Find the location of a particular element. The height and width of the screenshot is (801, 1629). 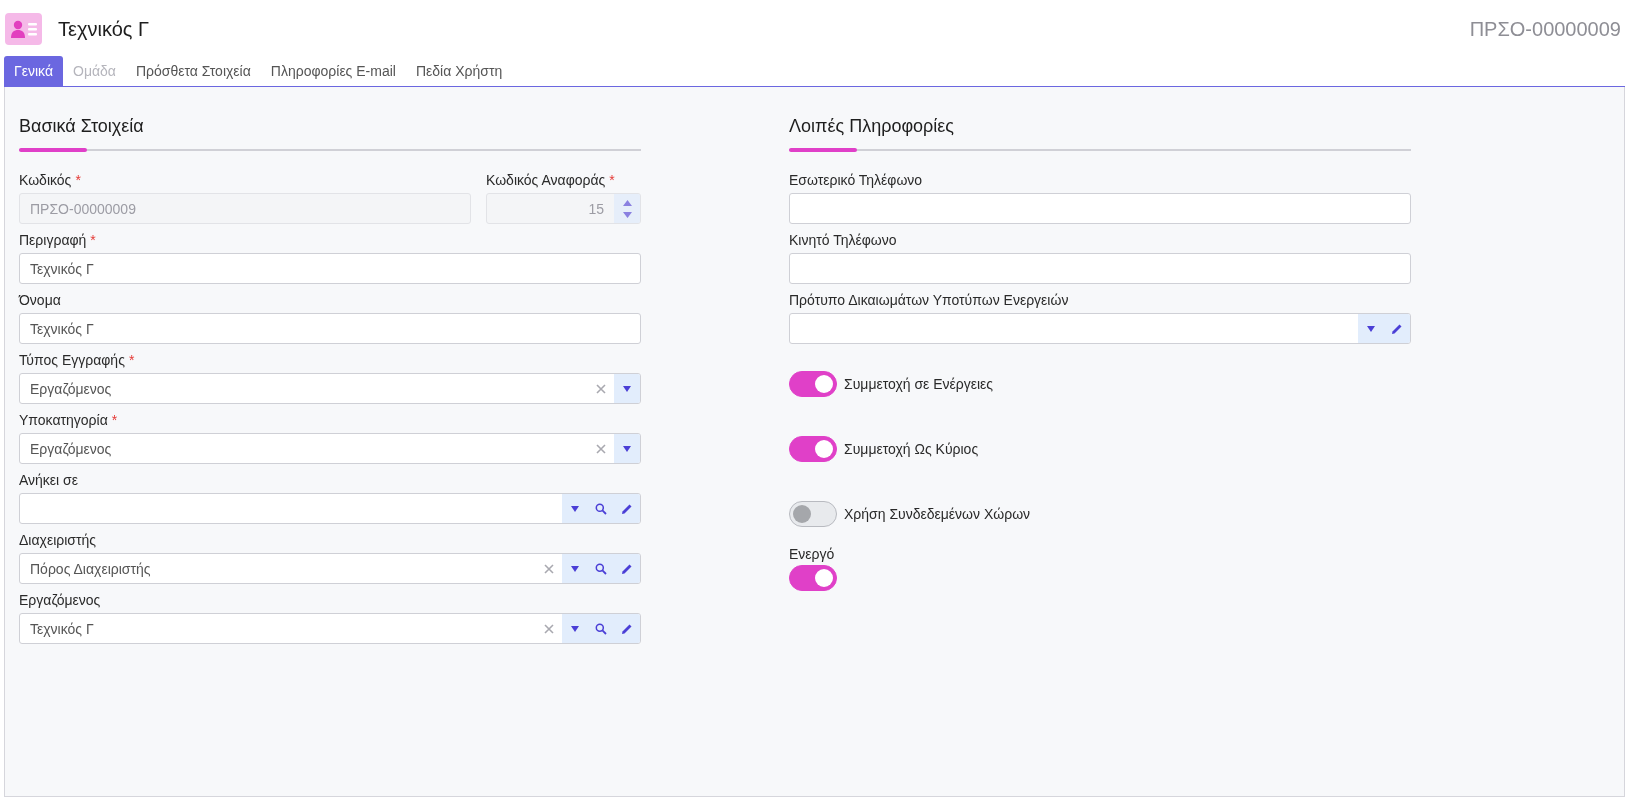

select-field: Πόρος Διαχειριστής is located at coordinates (330, 568).